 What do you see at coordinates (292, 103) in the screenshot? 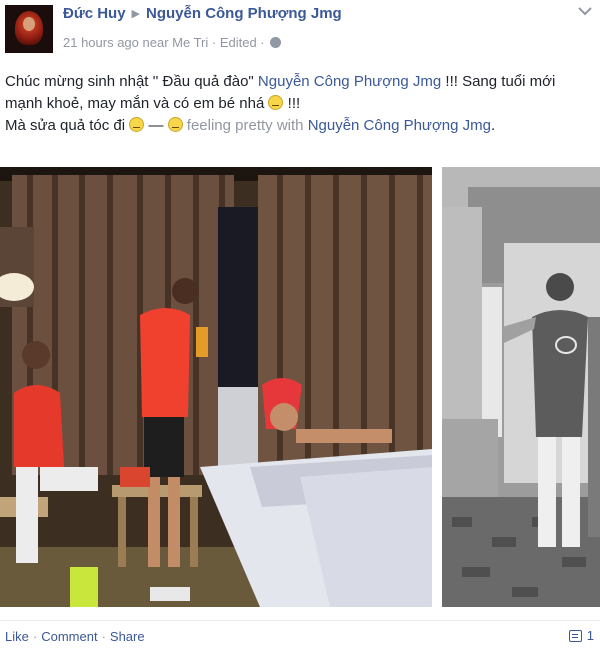
I see `message-text: !!!` at bounding box center [292, 103].